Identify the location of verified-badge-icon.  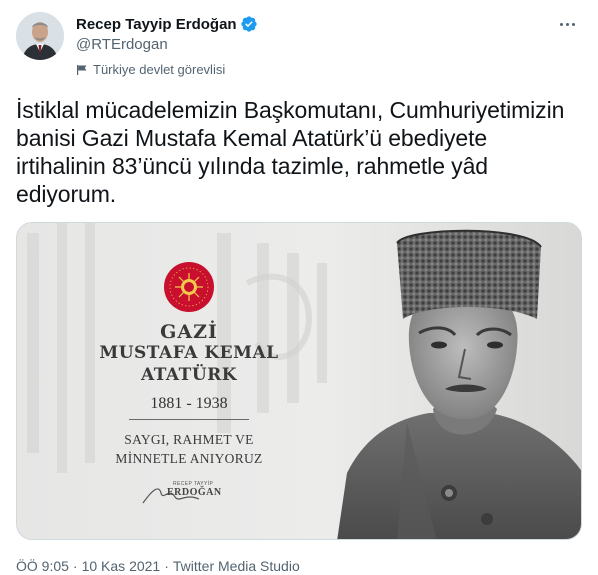
(249, 24).